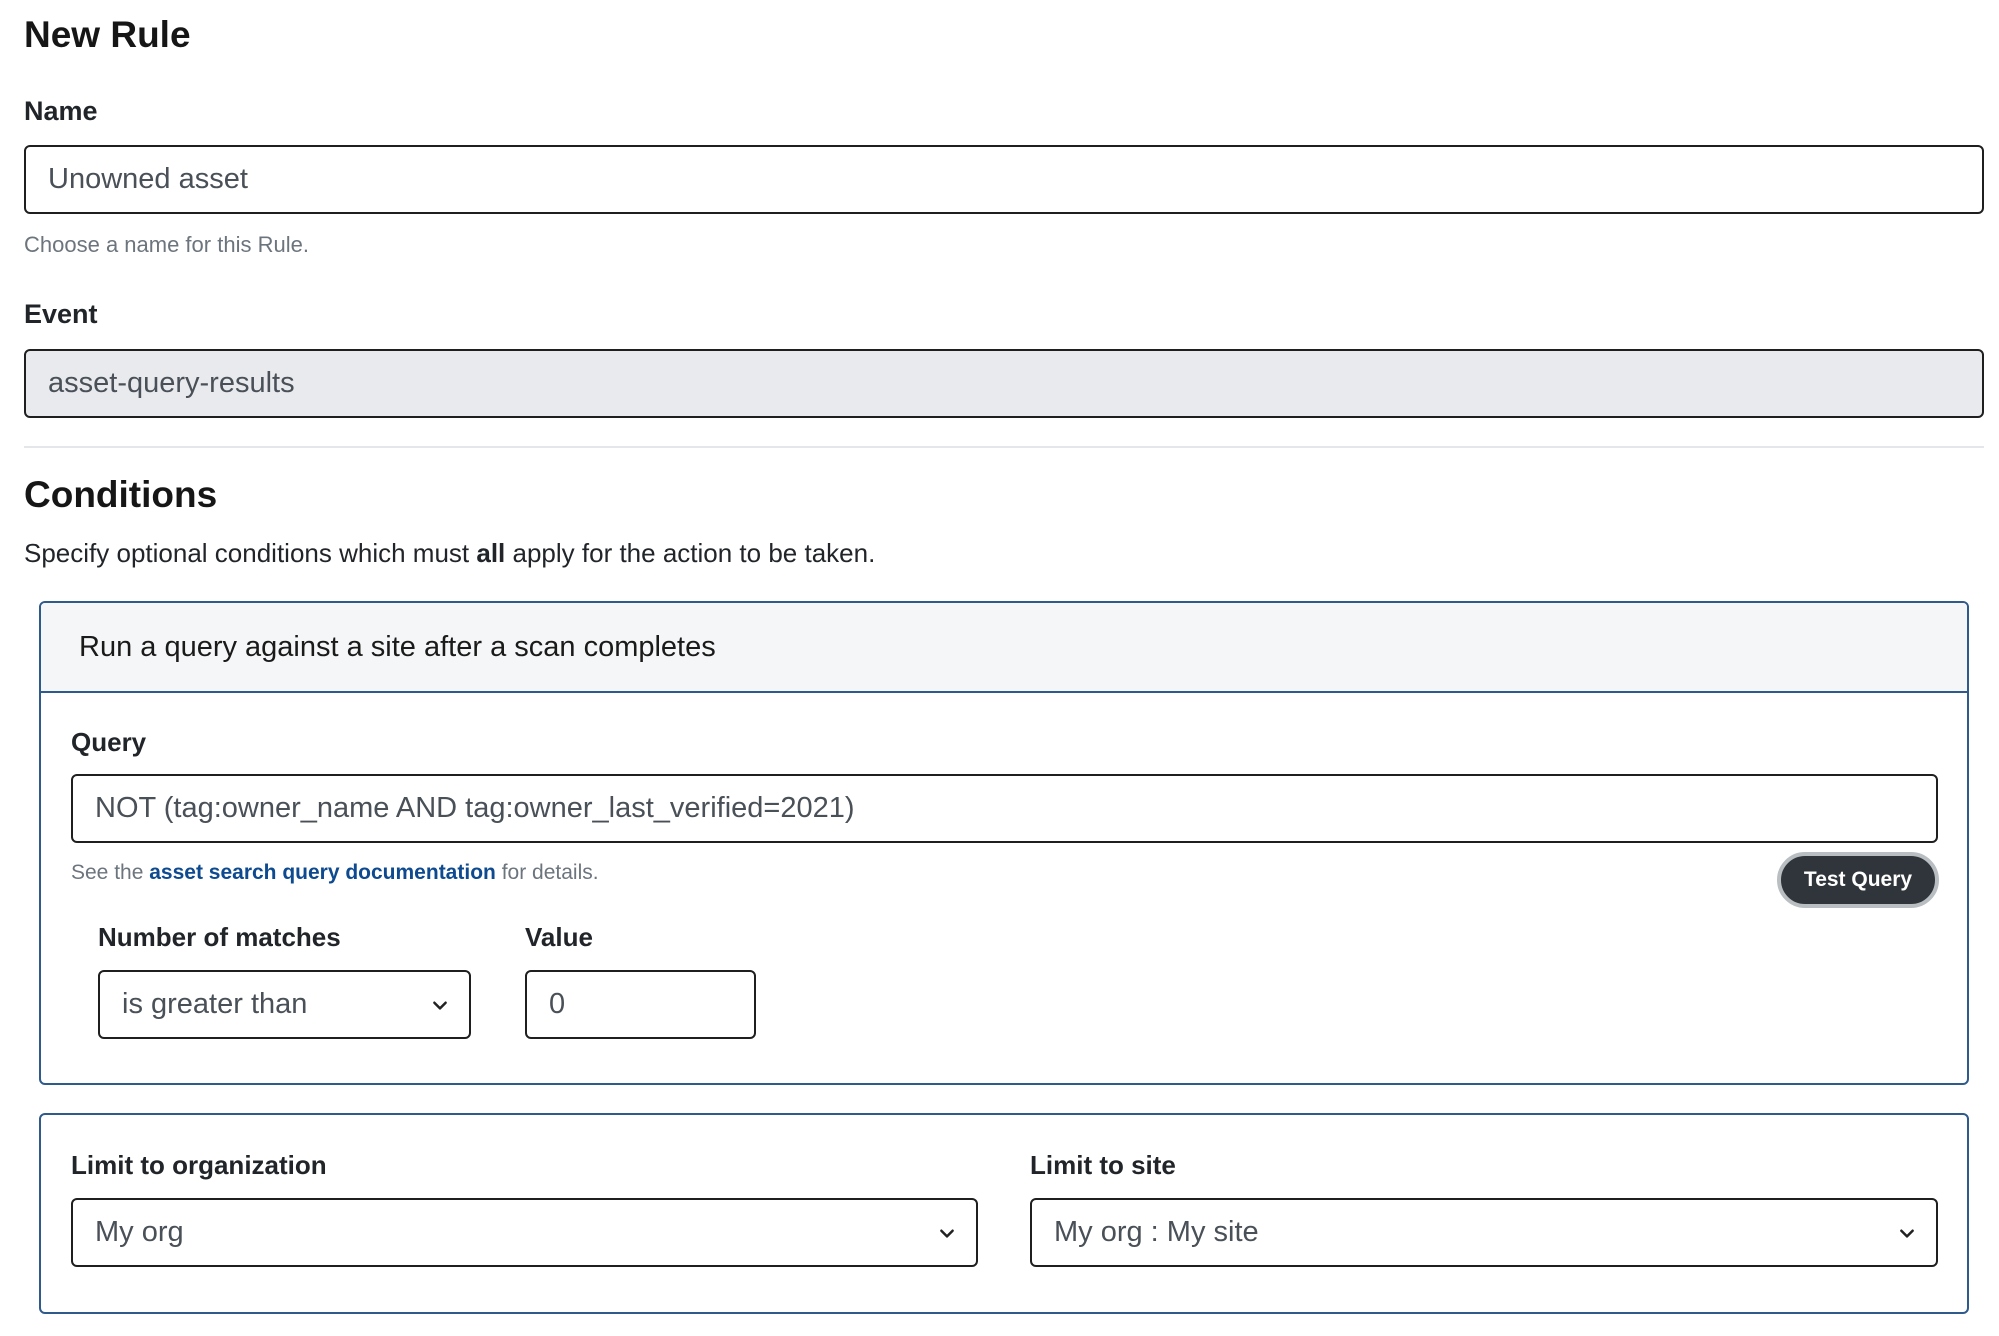  Describe the element at coordinates (1858, 880) in the screenshot. I see `test-query-button: Test Query` at that location.